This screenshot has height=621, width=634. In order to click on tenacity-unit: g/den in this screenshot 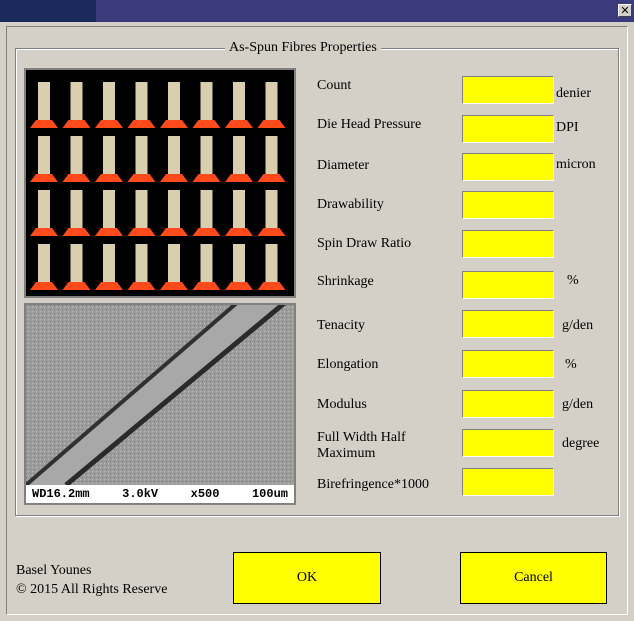, I will do `click(578, 325)`.